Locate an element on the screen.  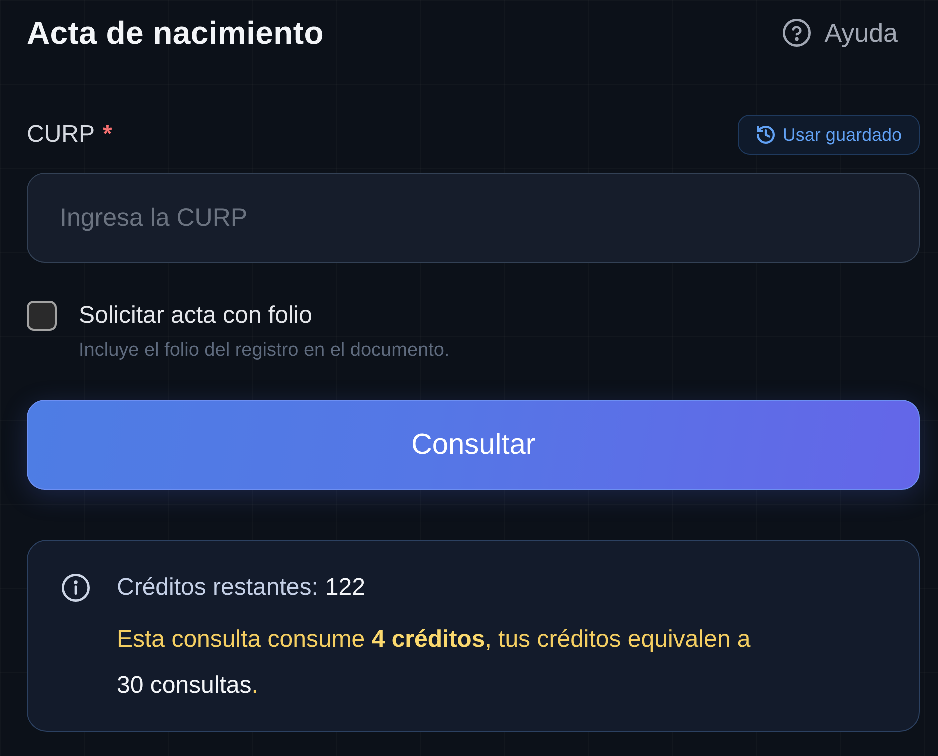
field-label: CURP is located at coordinates (61, 135).